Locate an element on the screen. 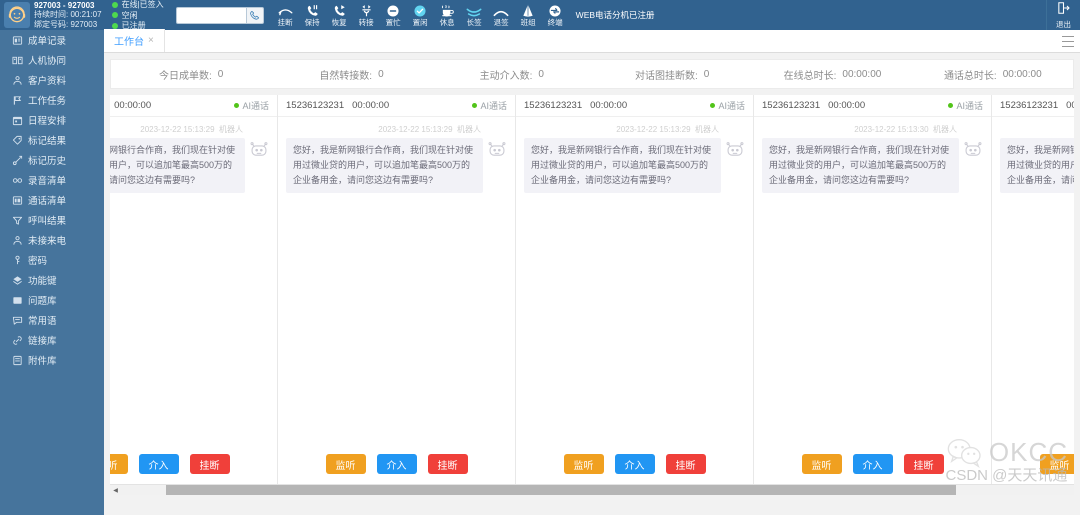  stat-item-6: 通话总时长: 00:00:00 is located at coordinates (993, 74).